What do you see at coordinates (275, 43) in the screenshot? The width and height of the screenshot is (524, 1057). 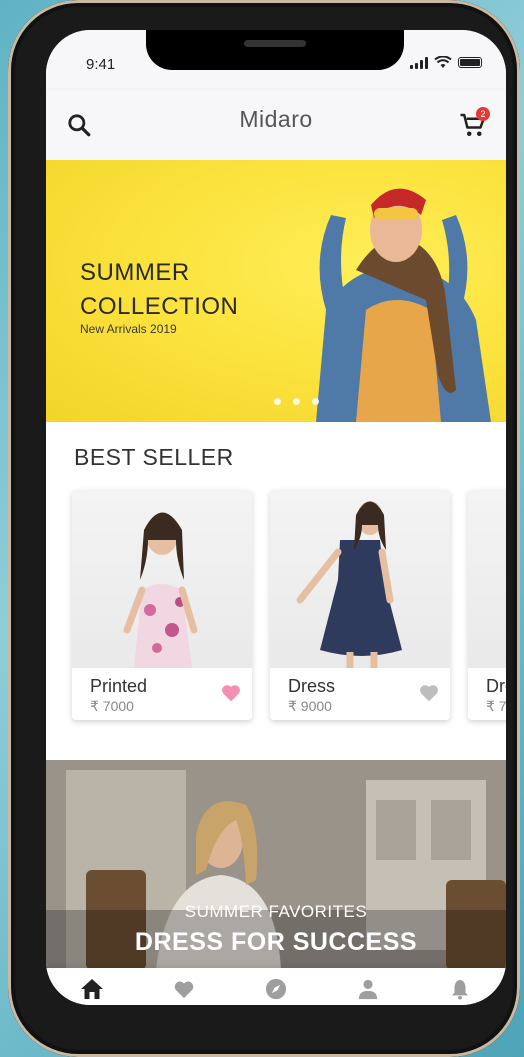 I see `speaker` at bounding box center [275, 43].